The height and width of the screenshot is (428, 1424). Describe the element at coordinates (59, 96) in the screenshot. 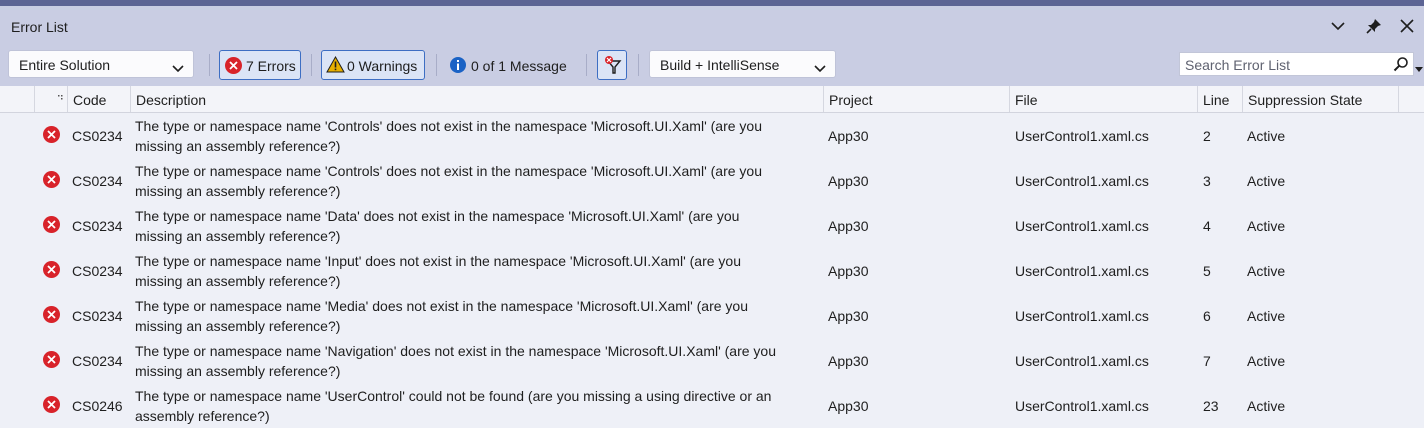

I see `column-resize-grip-icon` at that location.